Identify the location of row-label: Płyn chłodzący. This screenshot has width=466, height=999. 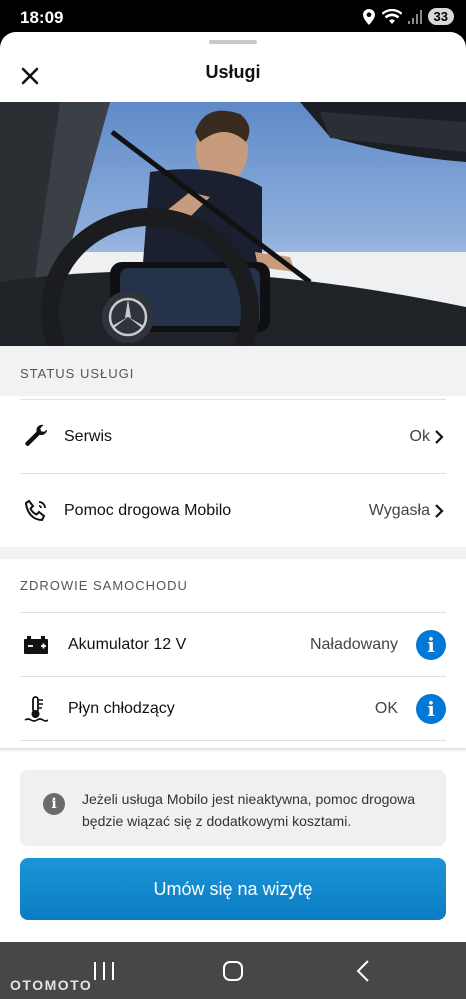
(121, 708).